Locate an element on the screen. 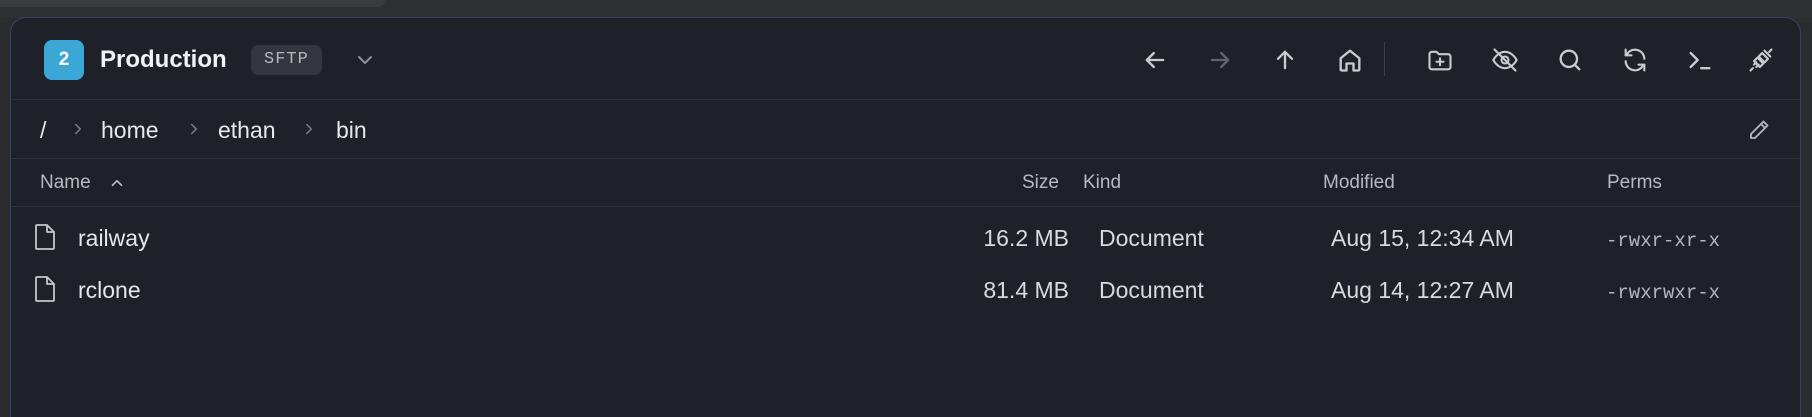 The height and width of the screenshot is (417, 1812). column-header-size: Size is located at coordinates (1040, 183).